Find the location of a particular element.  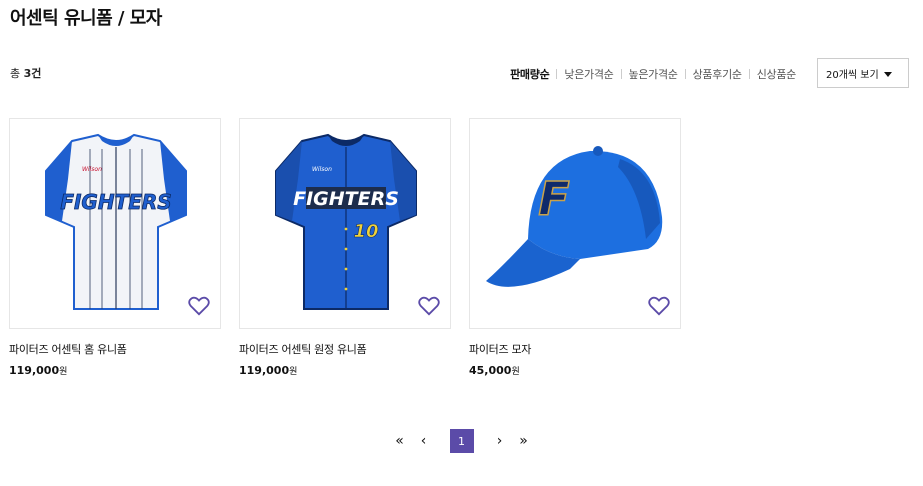

caret-down-icon is located at coordinates (888, 74).